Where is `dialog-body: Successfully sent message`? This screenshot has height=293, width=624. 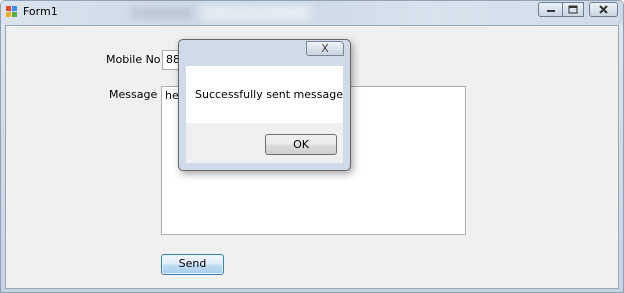
dialog-body: Successfully sent message is located at coordinates (264, 94).